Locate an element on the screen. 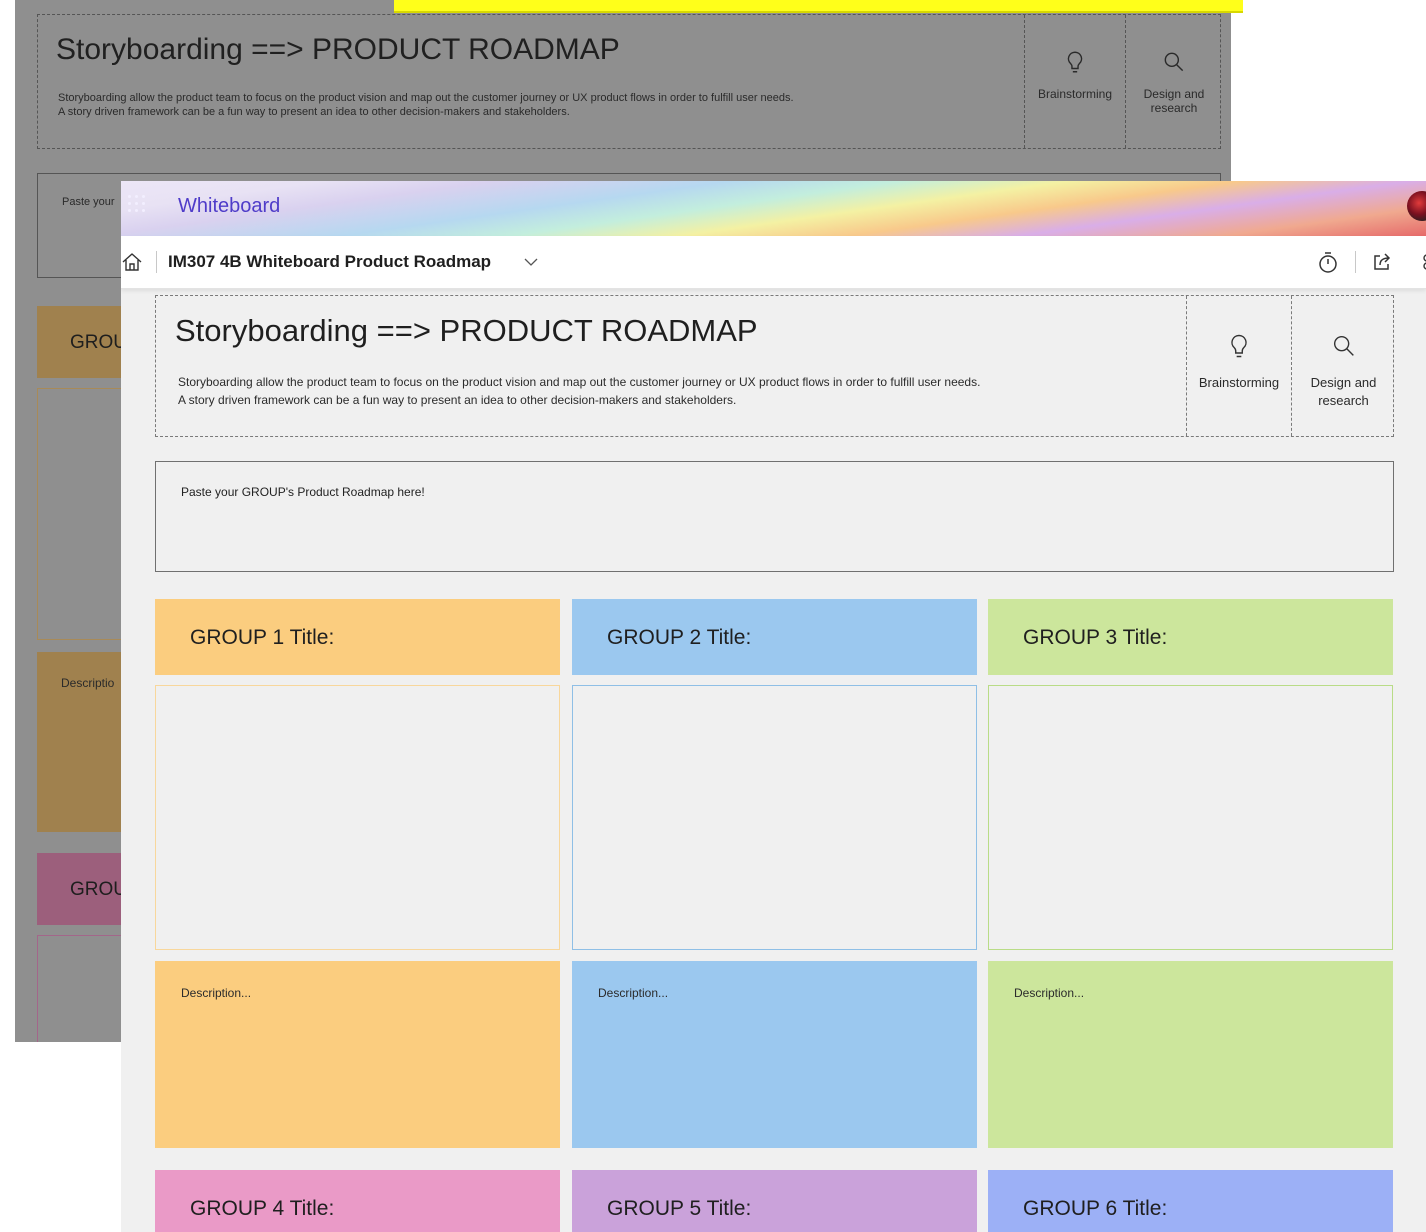 The image size is (1426, 1232). tile-label: research is located at coordinates (1343, 400).